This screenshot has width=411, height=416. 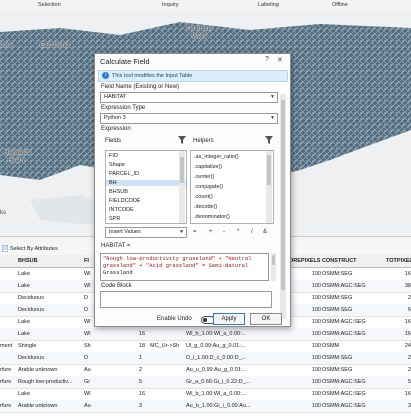 I want to click on list-item: .capitalize(), so click(x=208, y=167).